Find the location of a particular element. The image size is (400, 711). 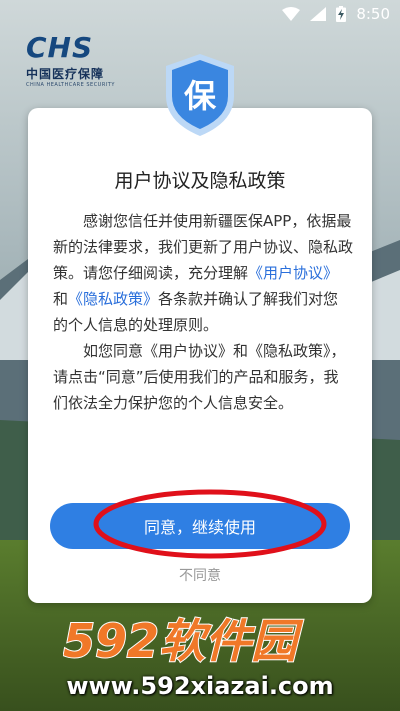

shield-char: 保 is located at coordinates (200, 96).